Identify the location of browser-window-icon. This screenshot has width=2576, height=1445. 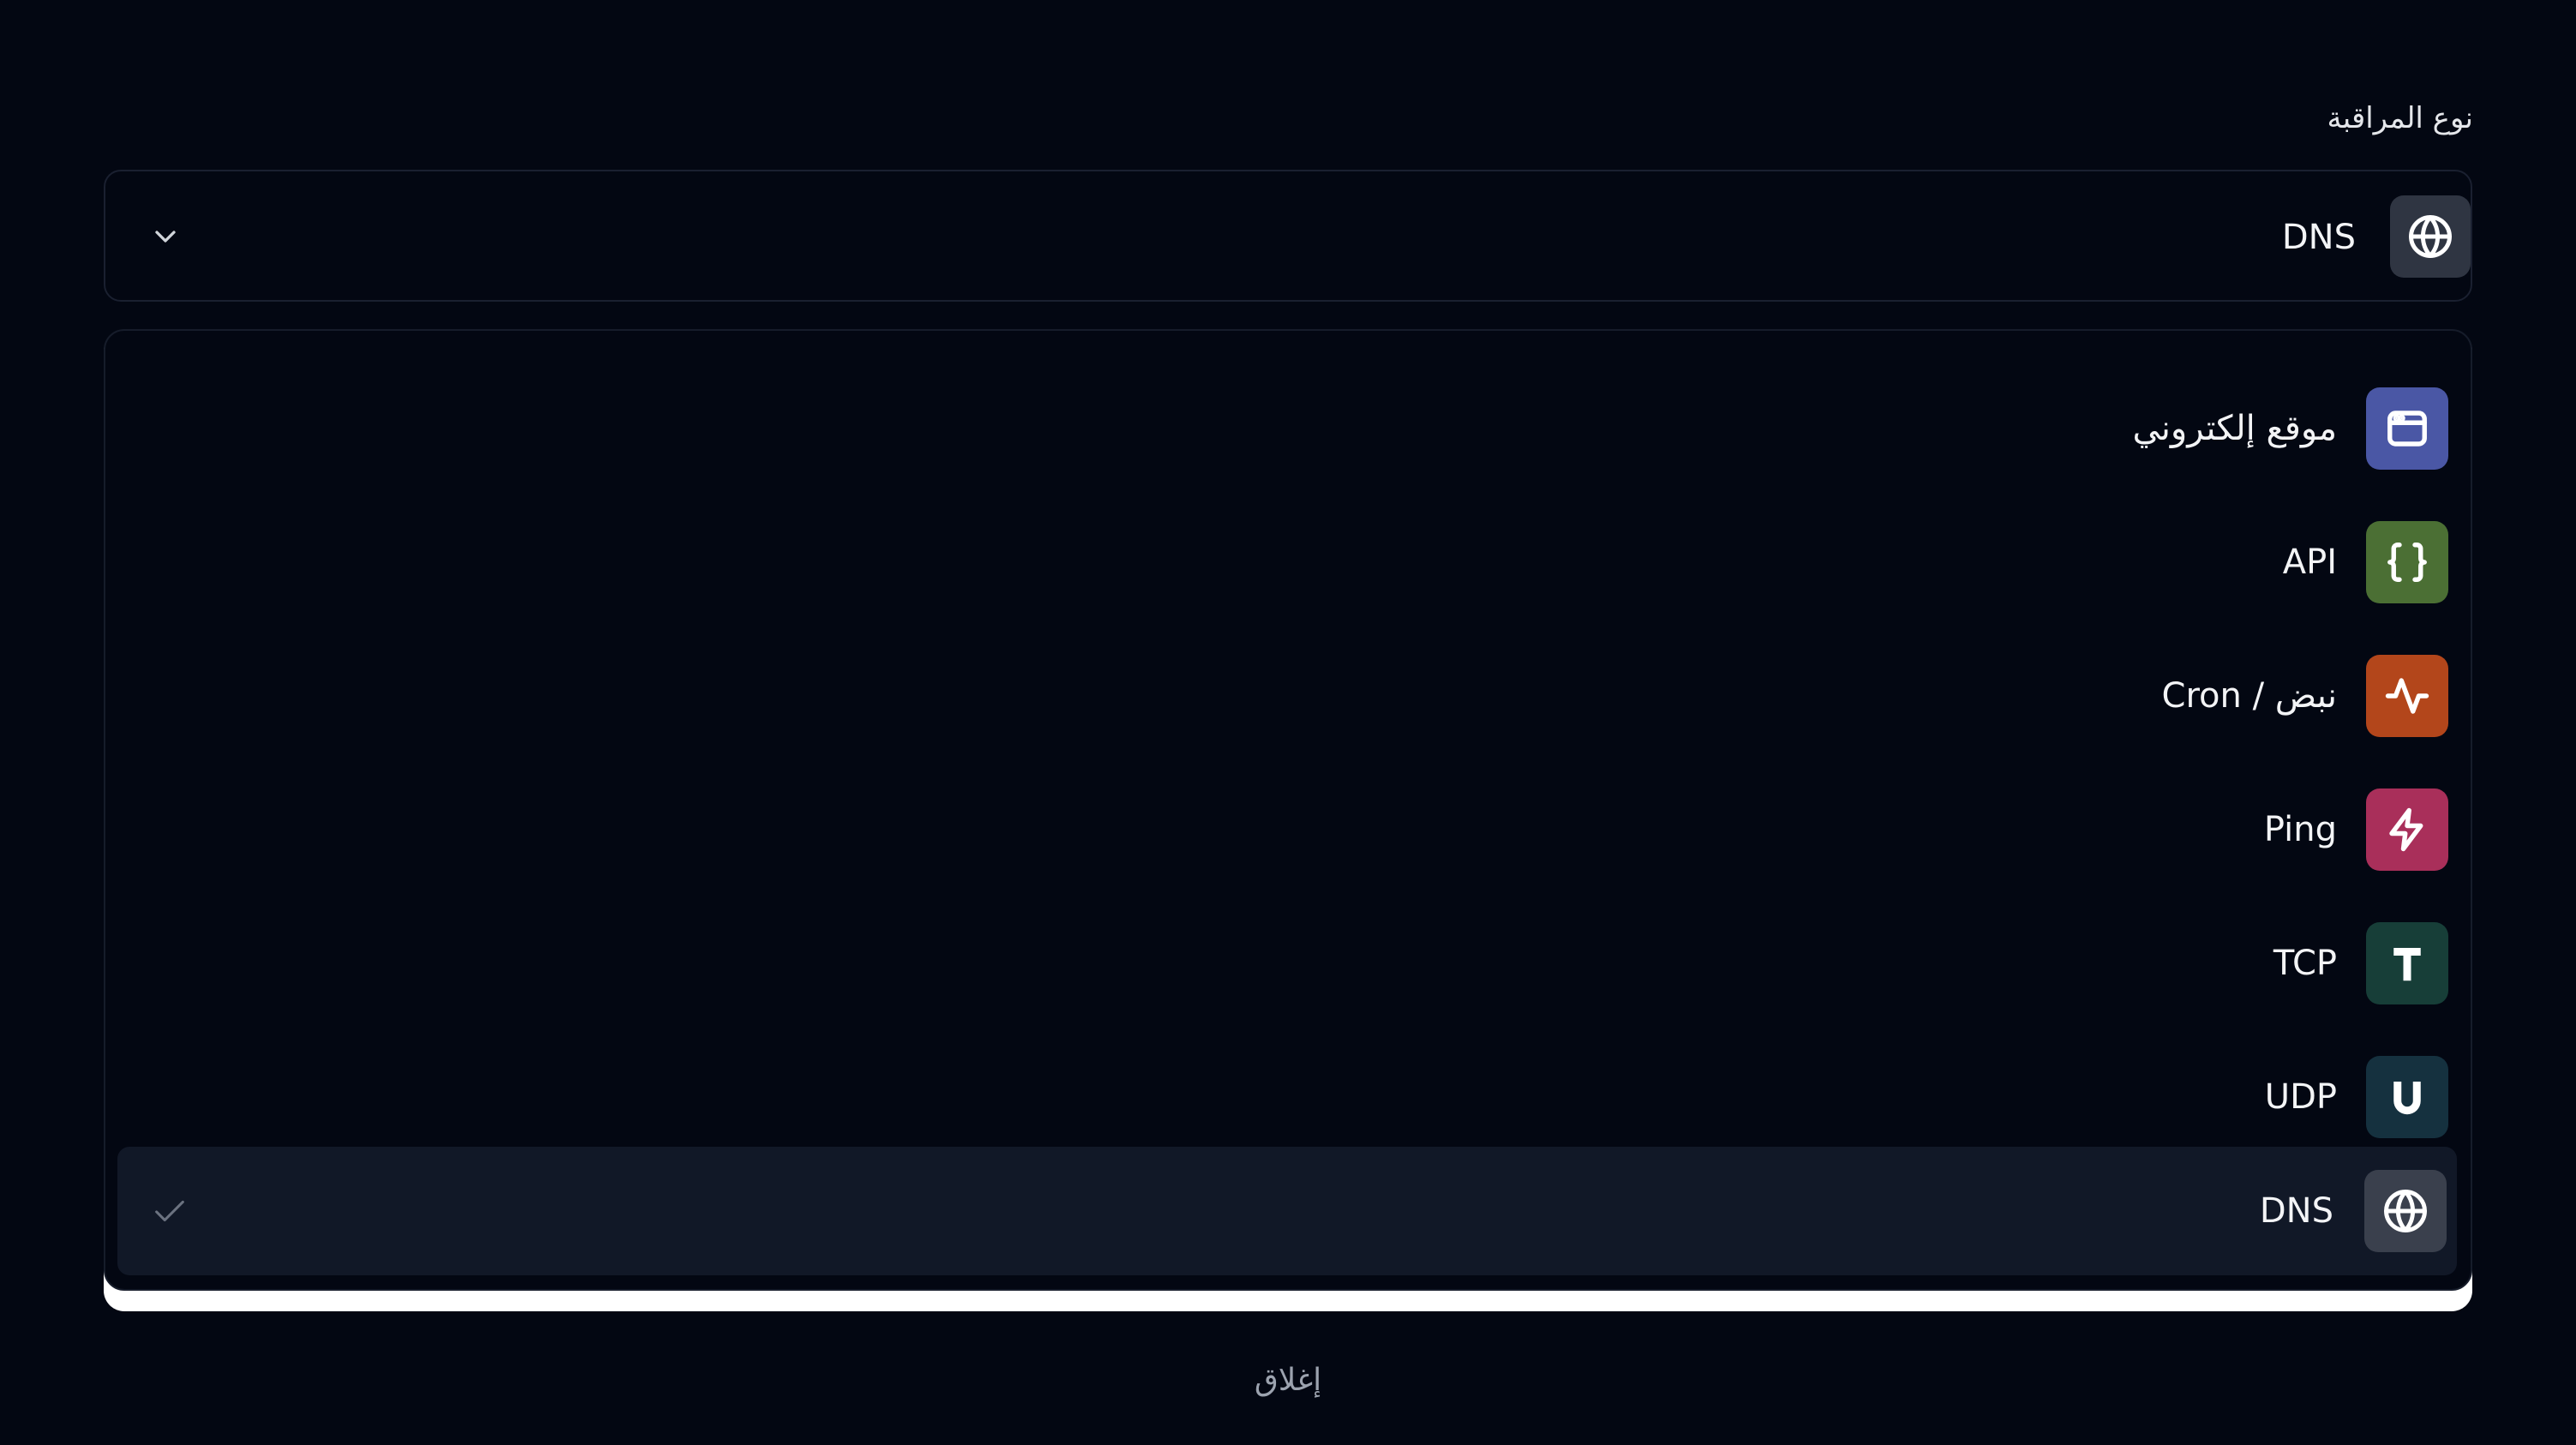
(2407, 428).